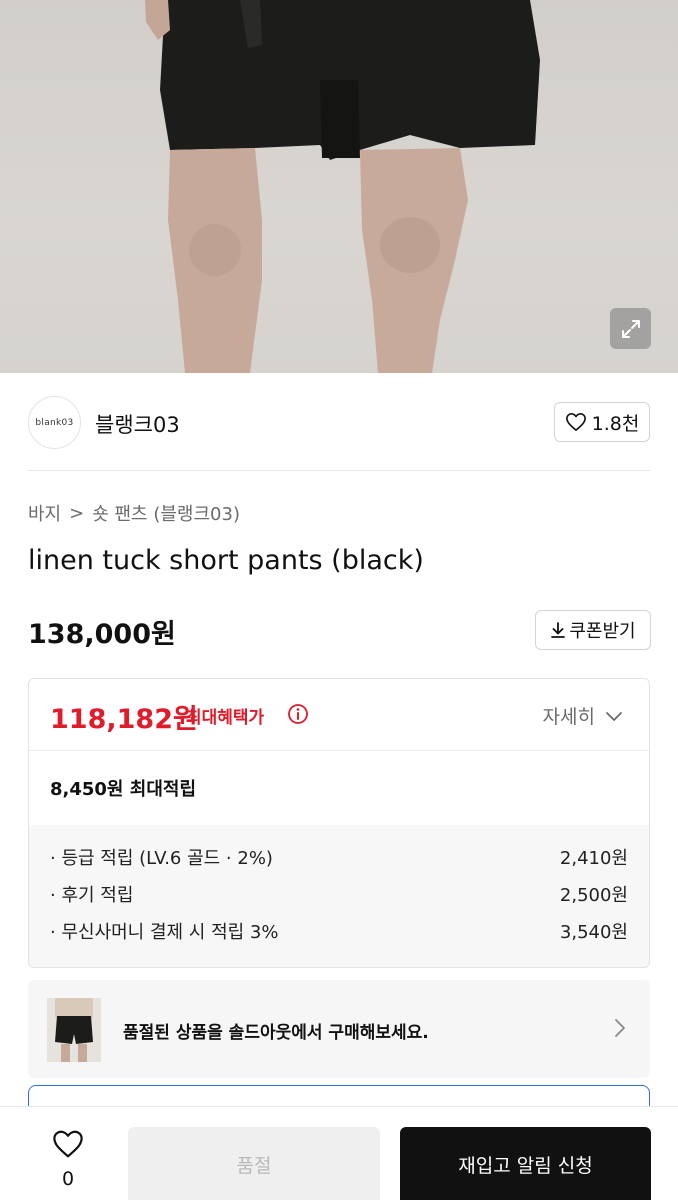 The width and height of the screenshot is (678, 1200). What do you see at coordinates (298, 714) in the screenshot?
I see `info-circle-icon` at bounding box center [298, 714].